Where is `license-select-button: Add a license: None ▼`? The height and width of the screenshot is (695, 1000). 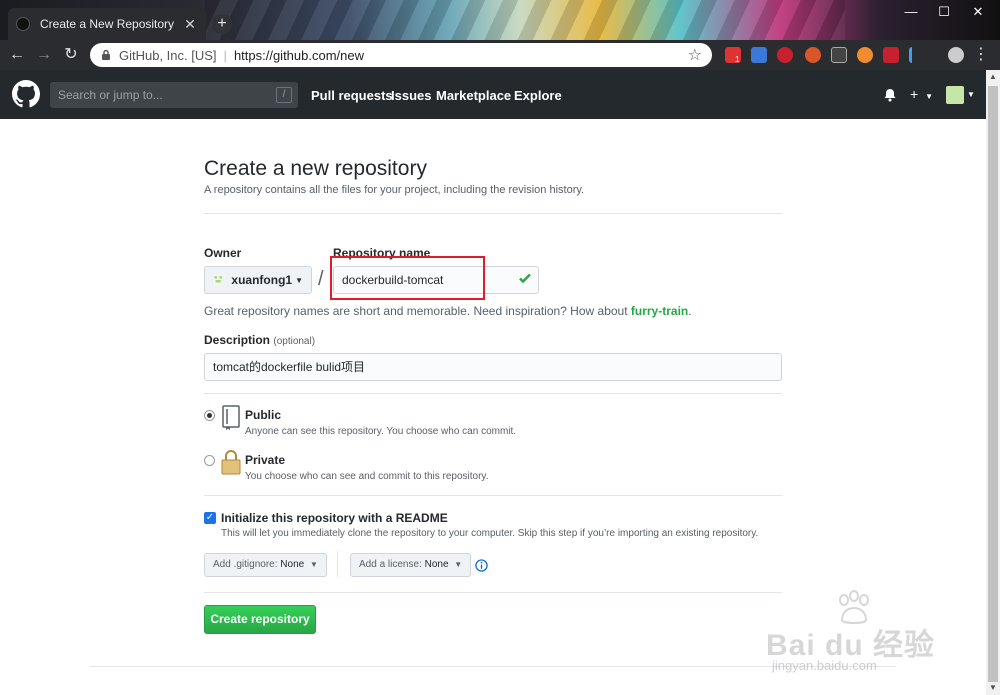
license-select-button: Add a license: None ▼ is located at coordinates (411, 565).